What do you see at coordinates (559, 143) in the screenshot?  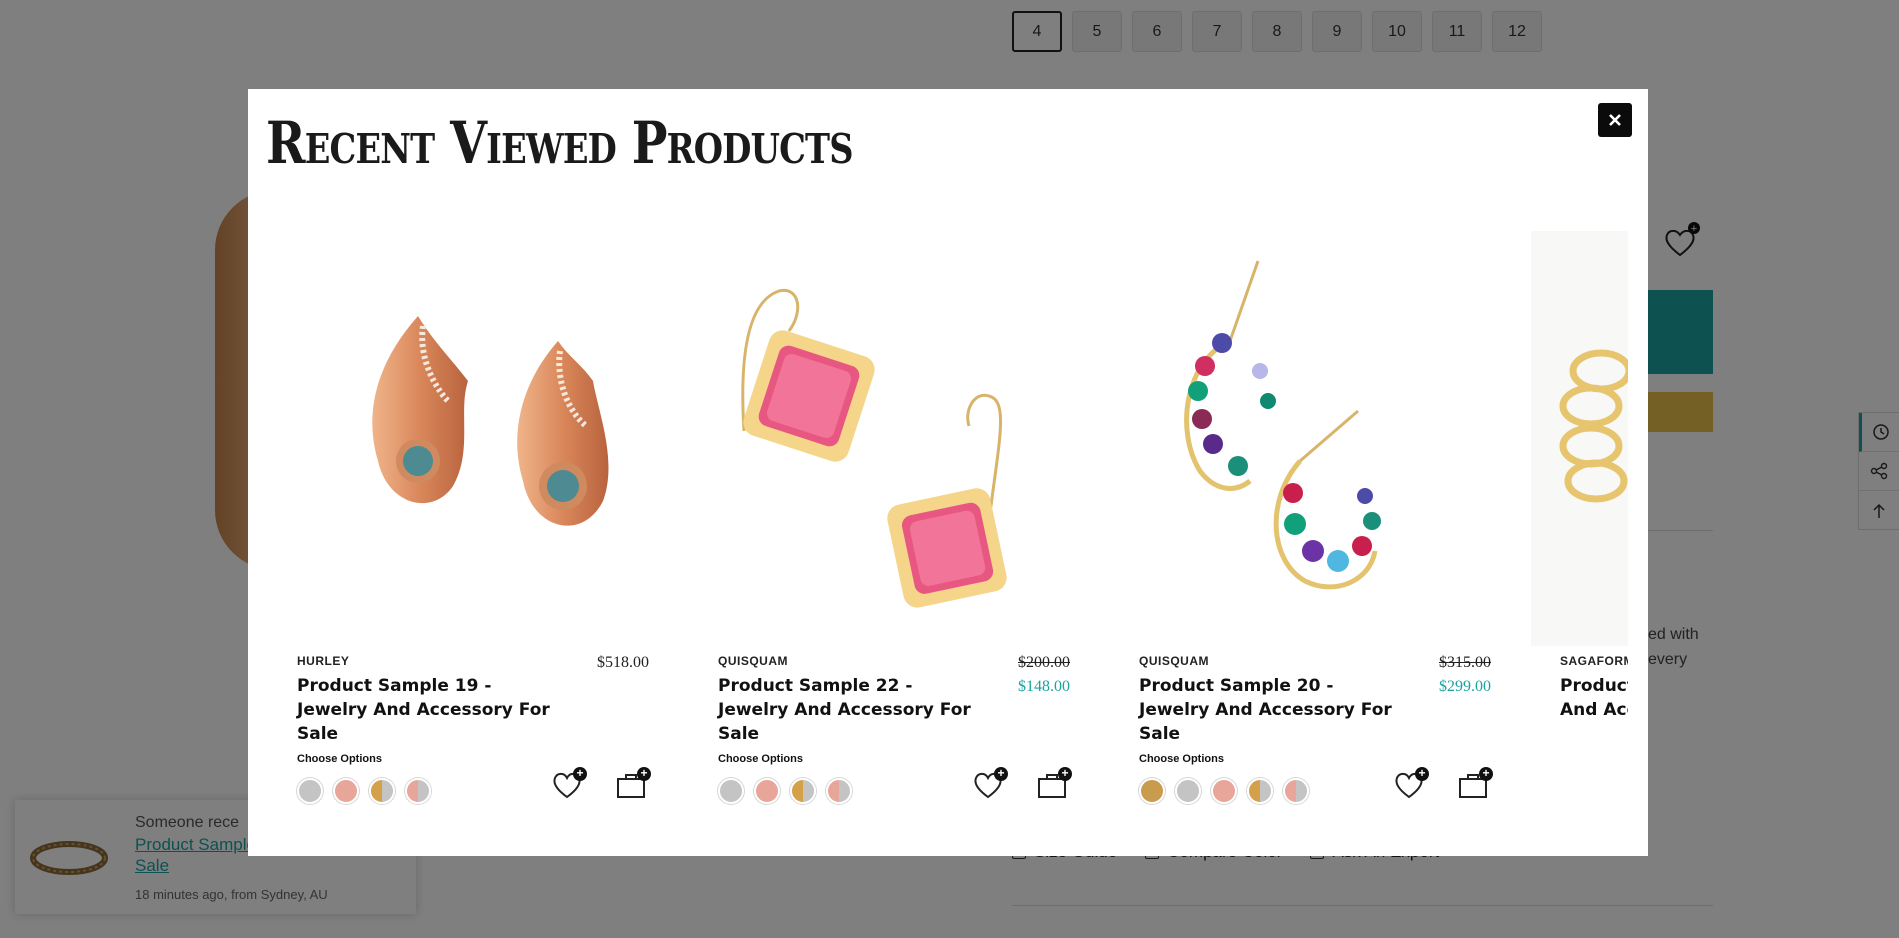 I see `modal-title: Recent Viewed Products` at bounding box center [559, 143].